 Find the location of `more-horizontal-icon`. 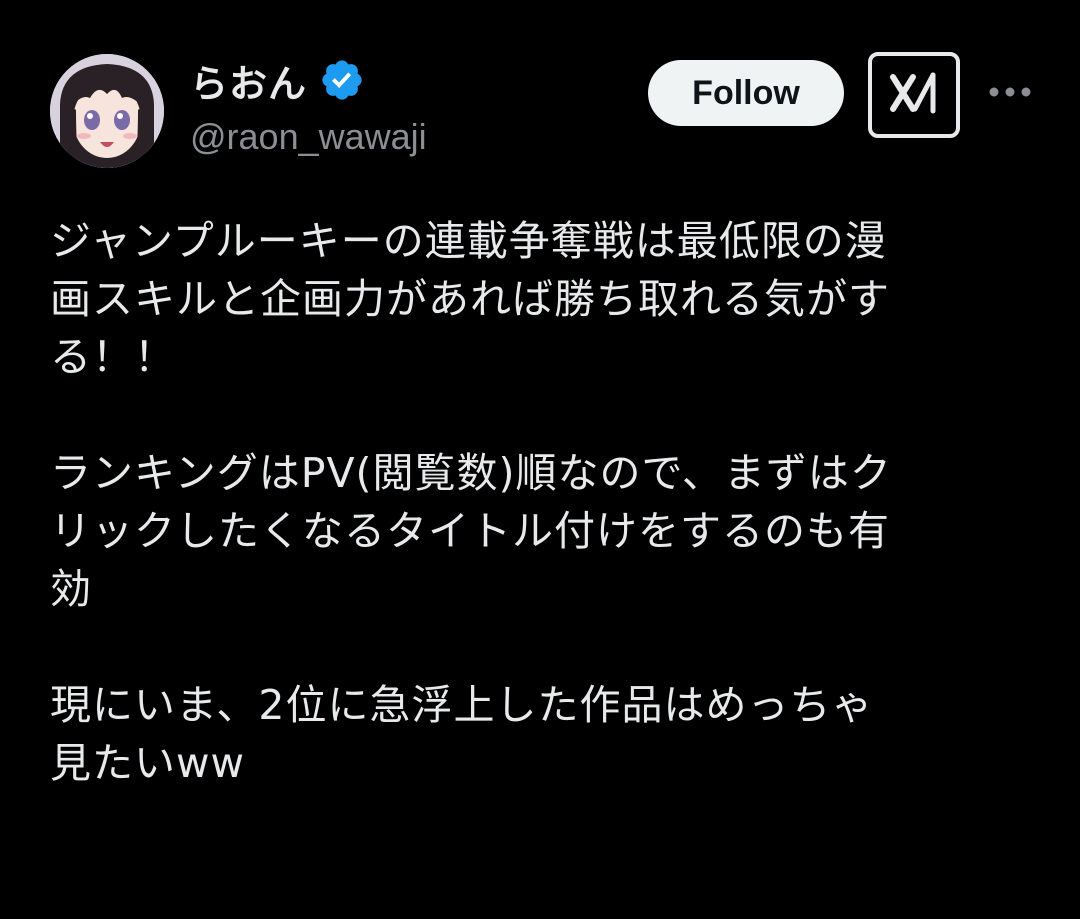

more-horizontal-icon is located at coordinates (1010, 92).